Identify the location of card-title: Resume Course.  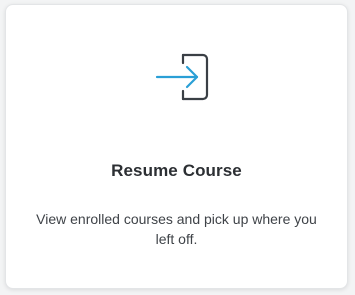
(176, 170).